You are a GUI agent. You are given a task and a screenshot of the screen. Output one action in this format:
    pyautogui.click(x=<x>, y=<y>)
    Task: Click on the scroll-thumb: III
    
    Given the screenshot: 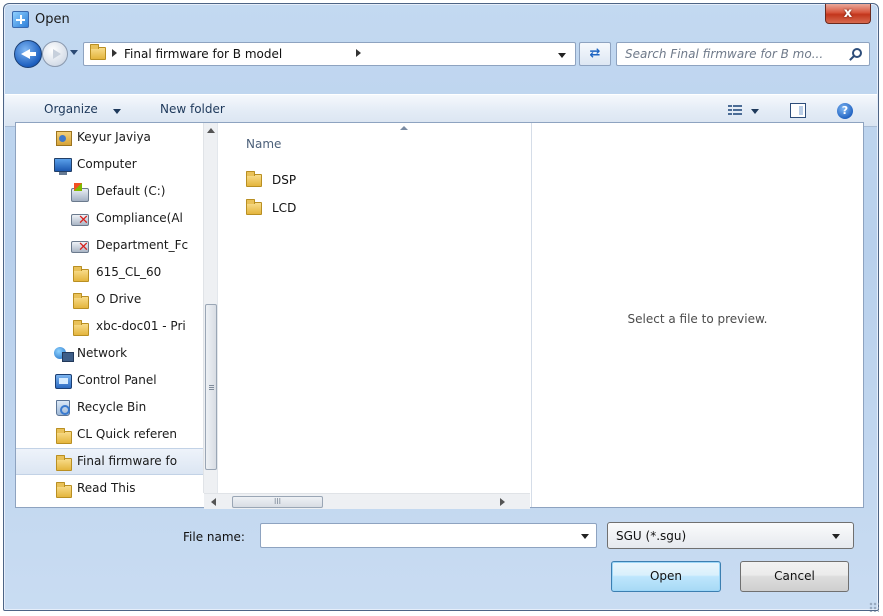 What is the action you would take?
    pyautogui.click(x=277, y=502)
    